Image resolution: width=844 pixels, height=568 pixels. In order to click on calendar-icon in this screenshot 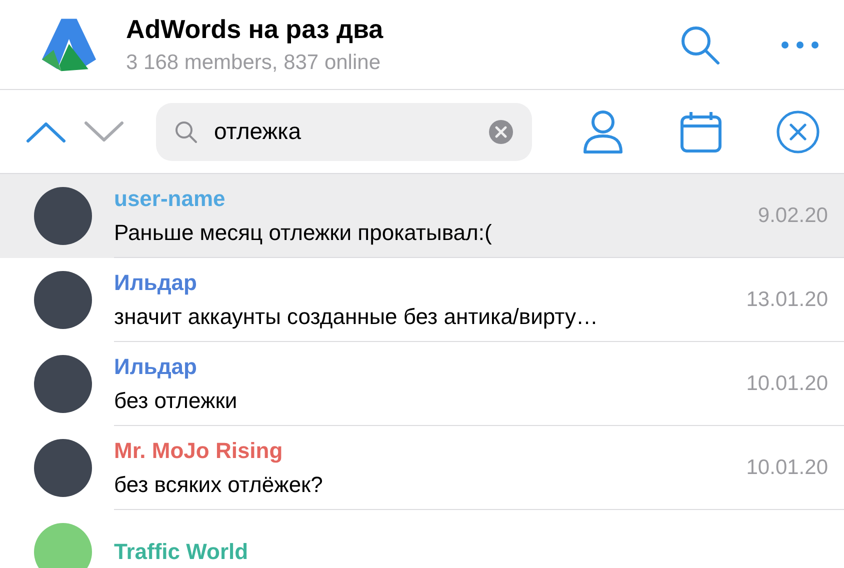, I will do `click(701, 131)`.